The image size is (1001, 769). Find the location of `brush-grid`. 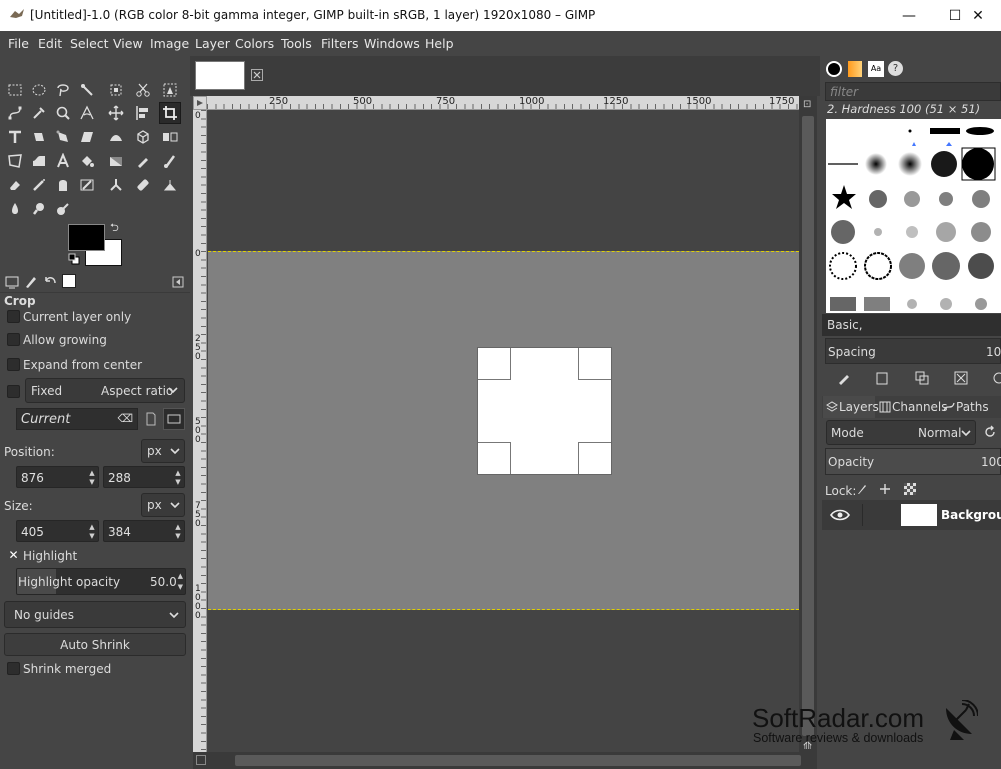

brush-grid is located at coordinates (913, 216).